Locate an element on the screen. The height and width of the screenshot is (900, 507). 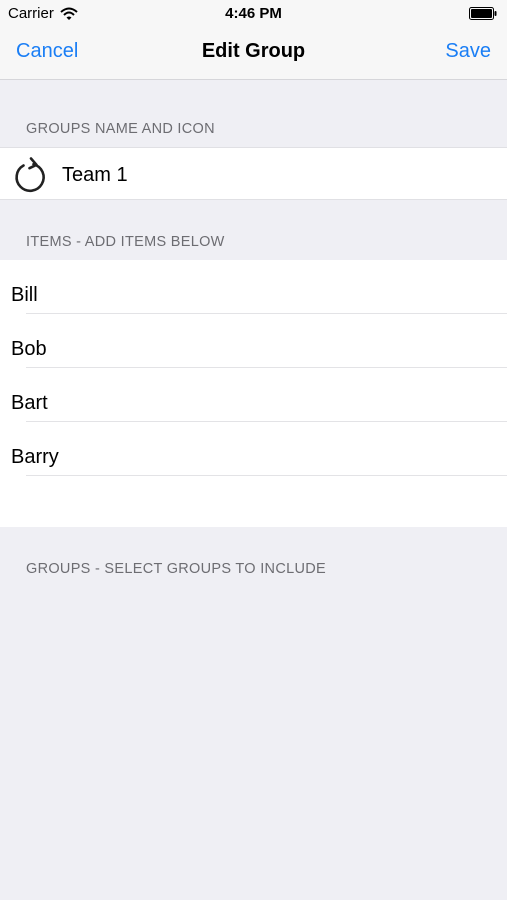
refresh-icon is located at coordinates (29, 175).